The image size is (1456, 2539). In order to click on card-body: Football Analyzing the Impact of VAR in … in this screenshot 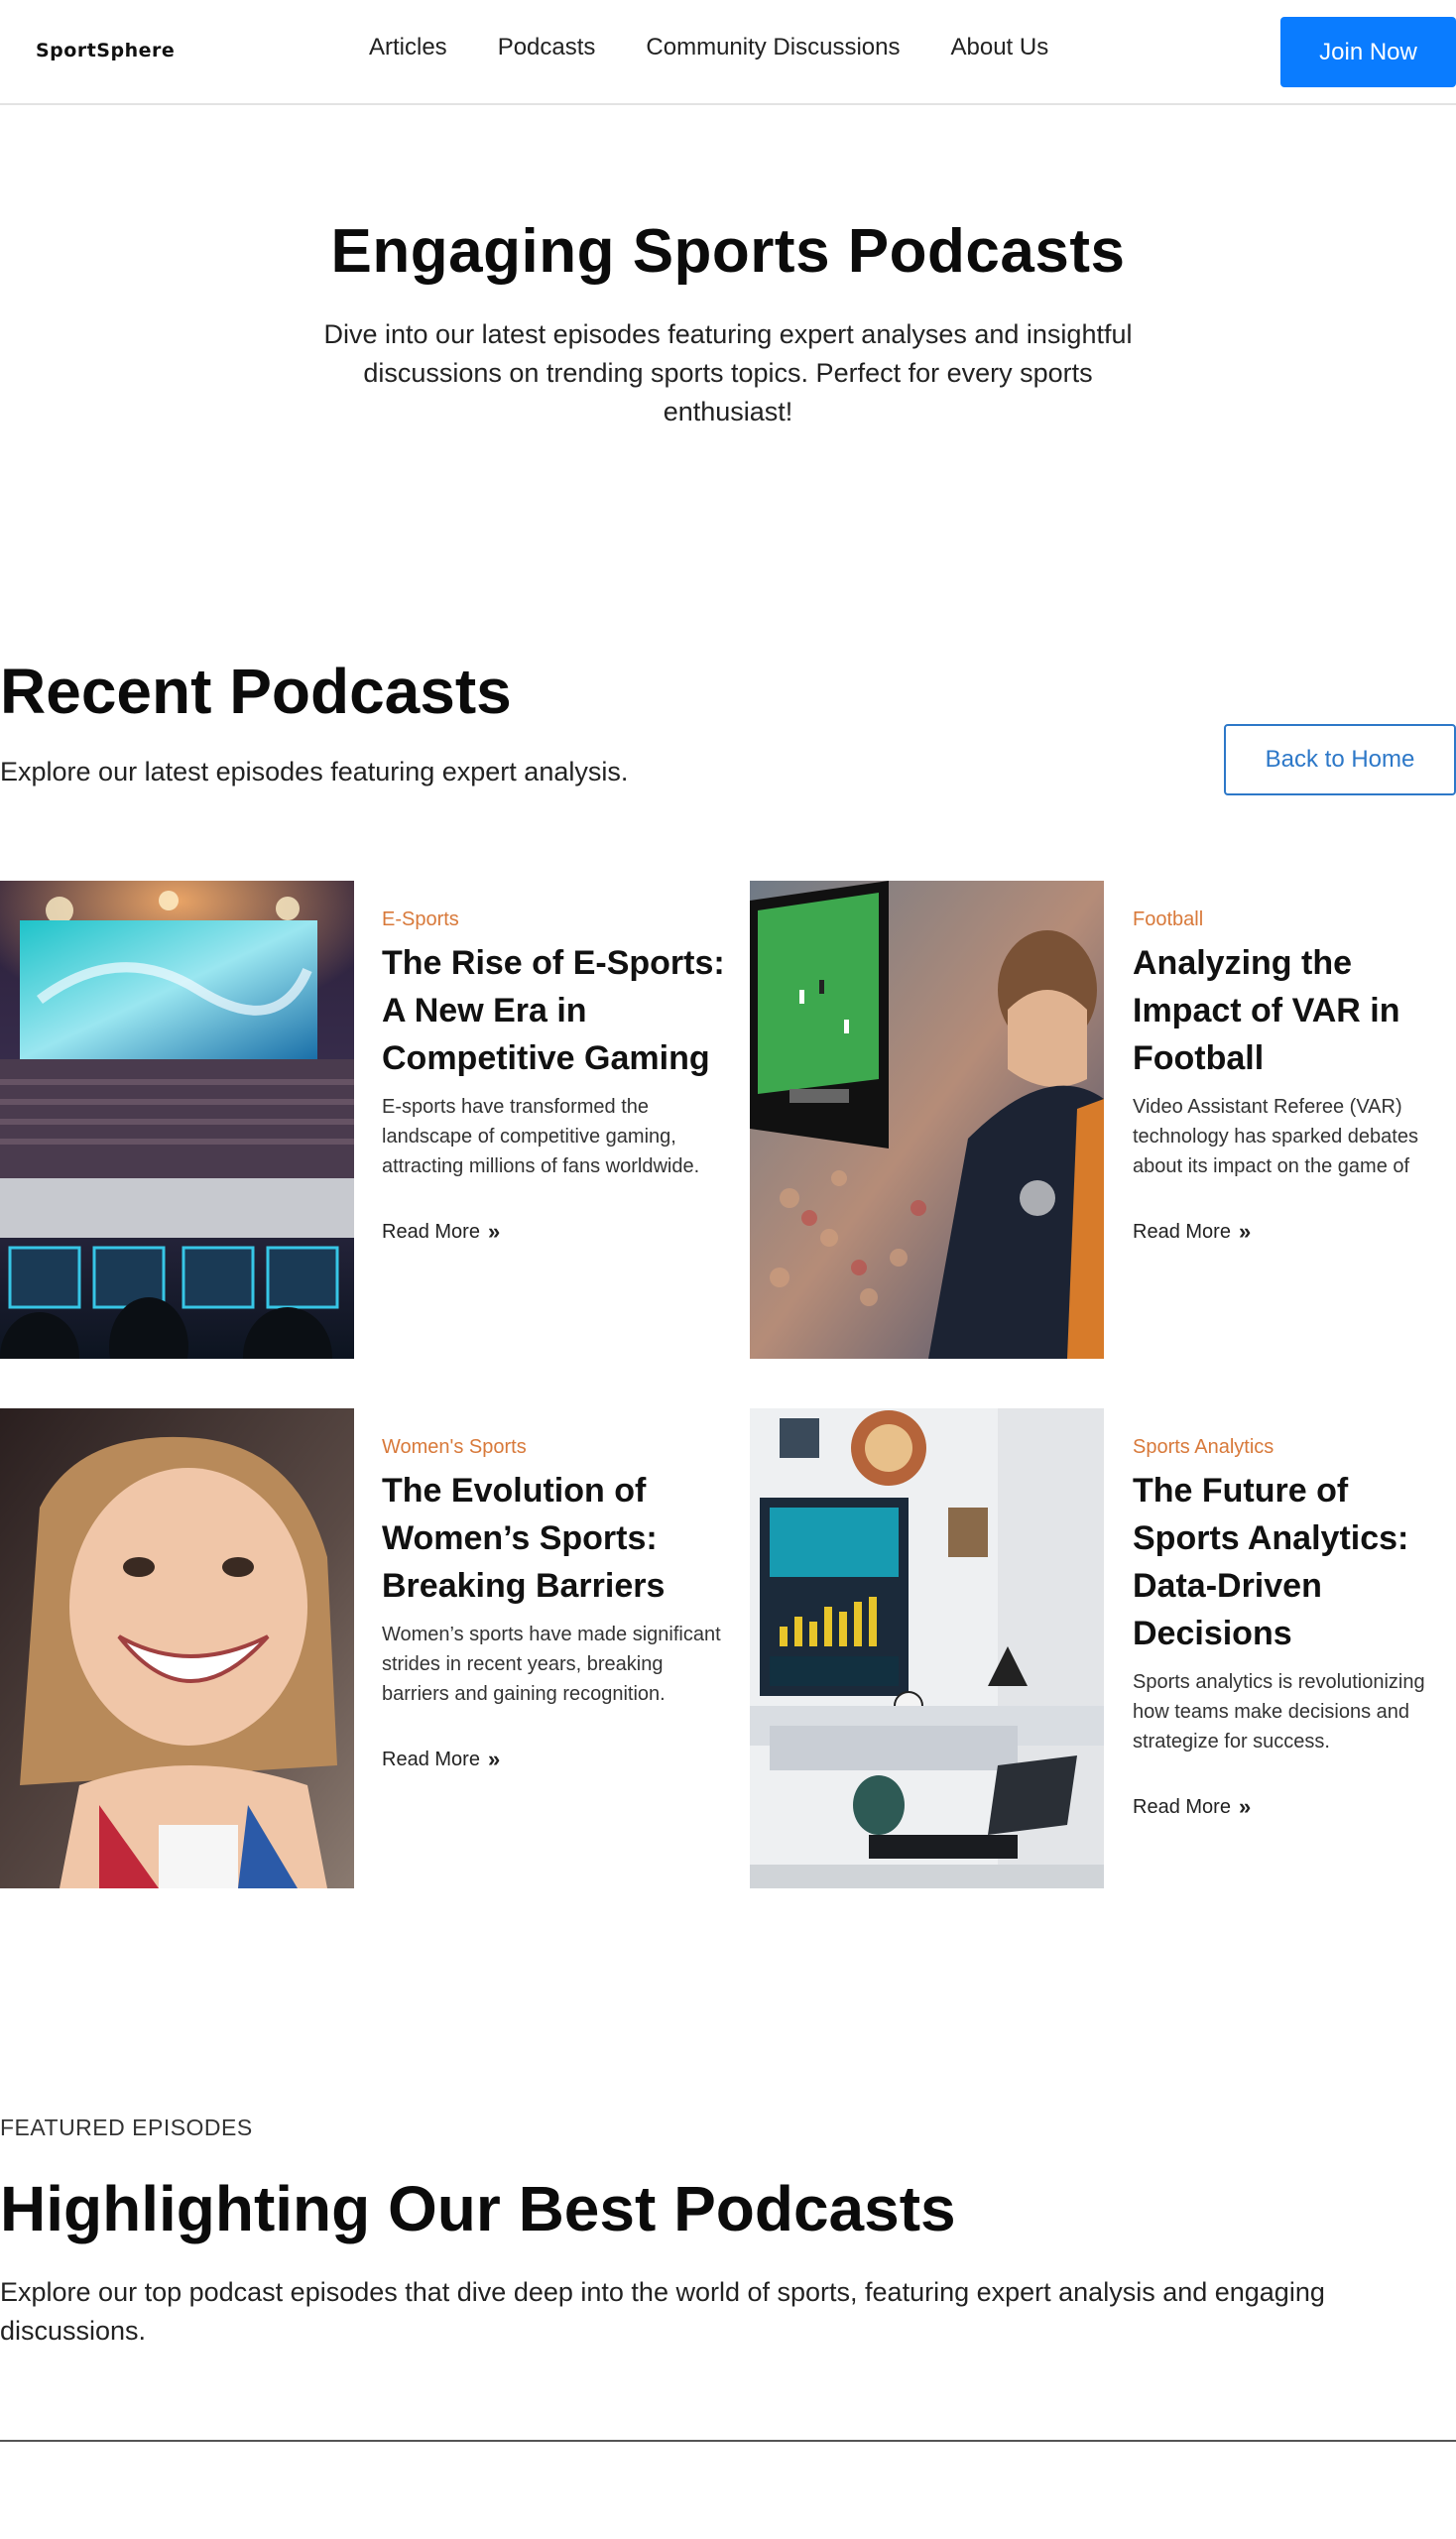, I will do `click(1294, 1063)`.